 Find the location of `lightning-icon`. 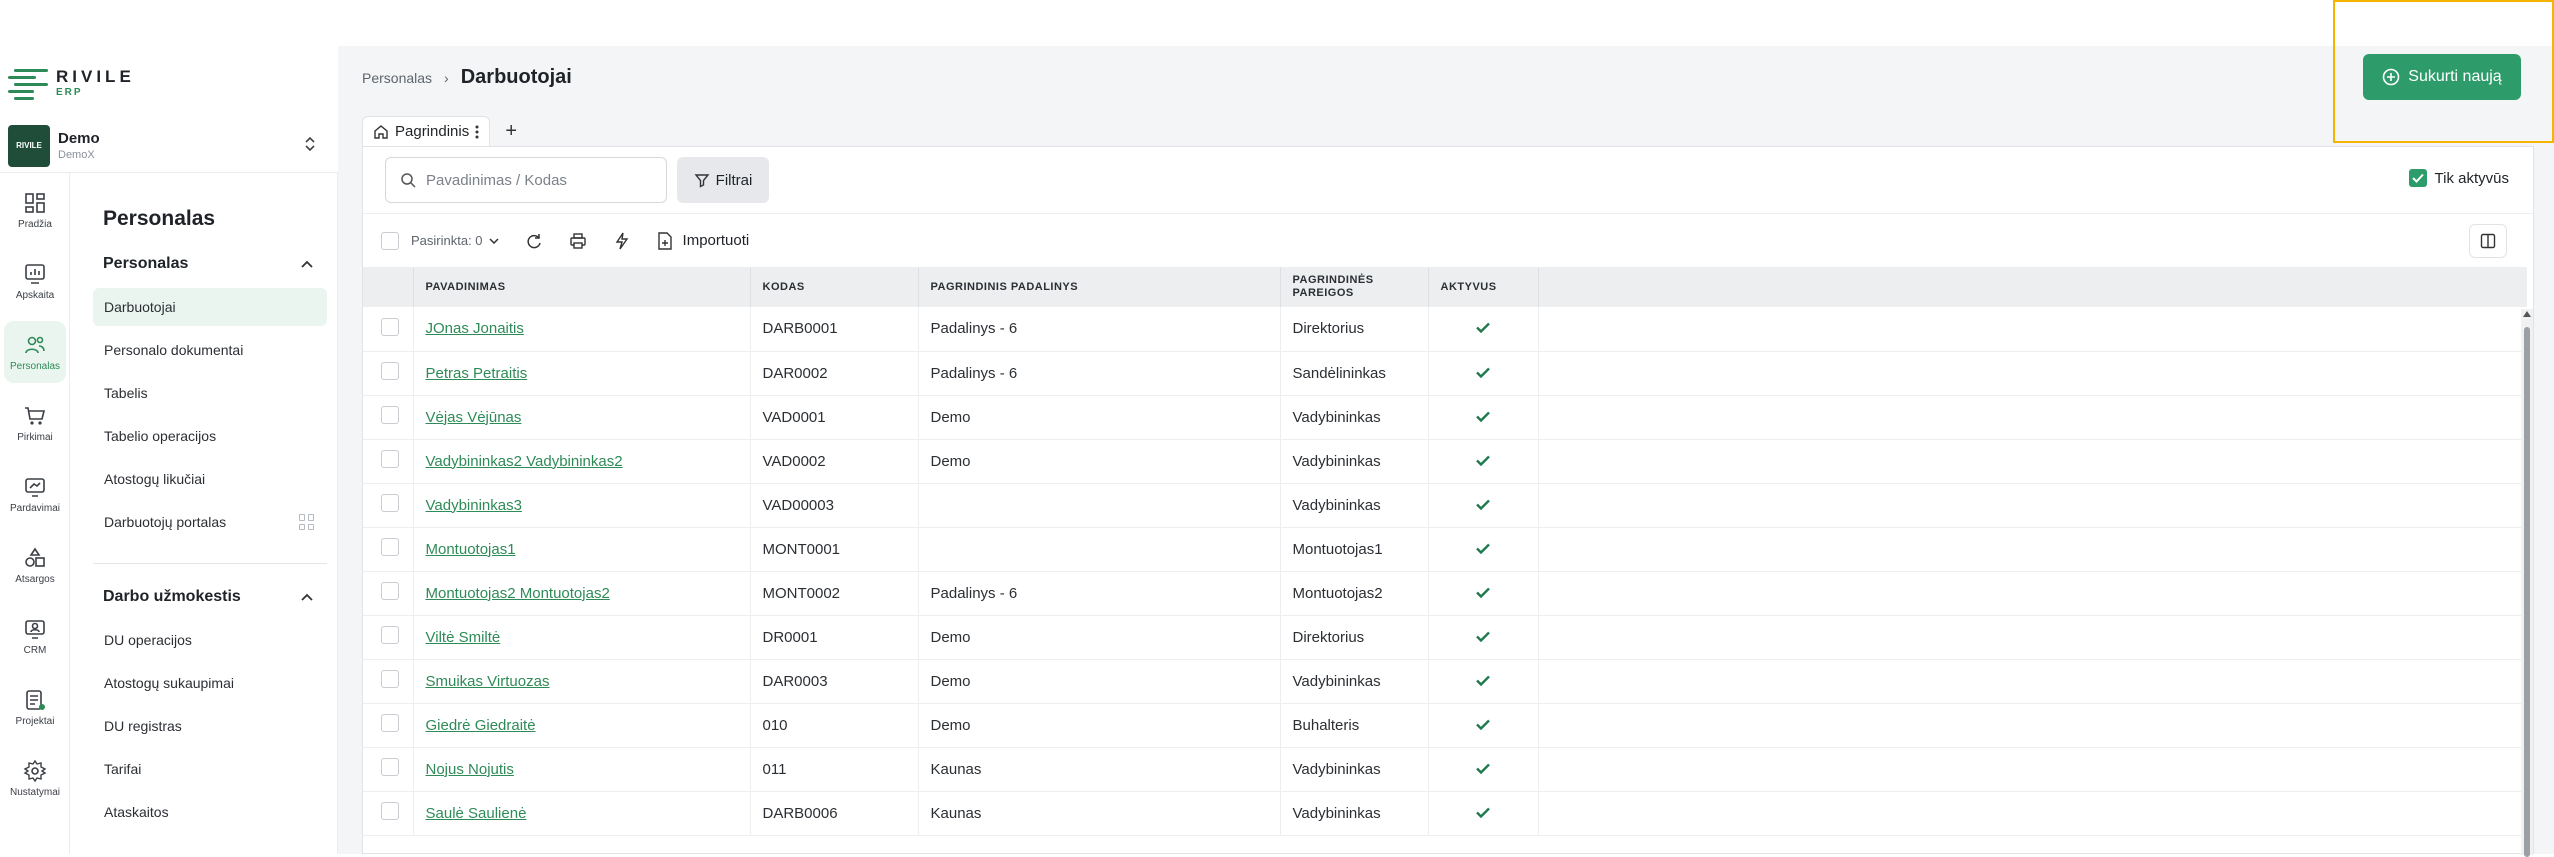

lightning-icon is located at coordinates (622, 241).